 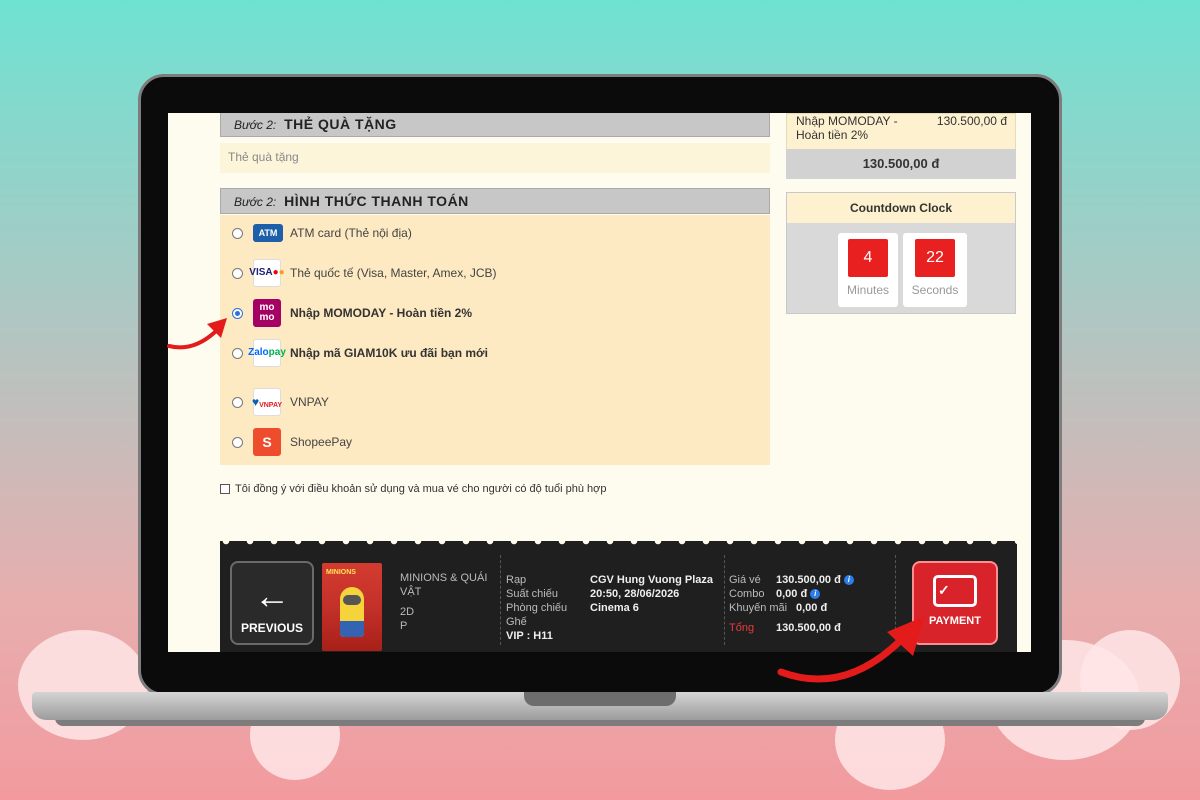 I want to click on summary-item-price: 130.500,00 đ, so click(x=971, y=121).